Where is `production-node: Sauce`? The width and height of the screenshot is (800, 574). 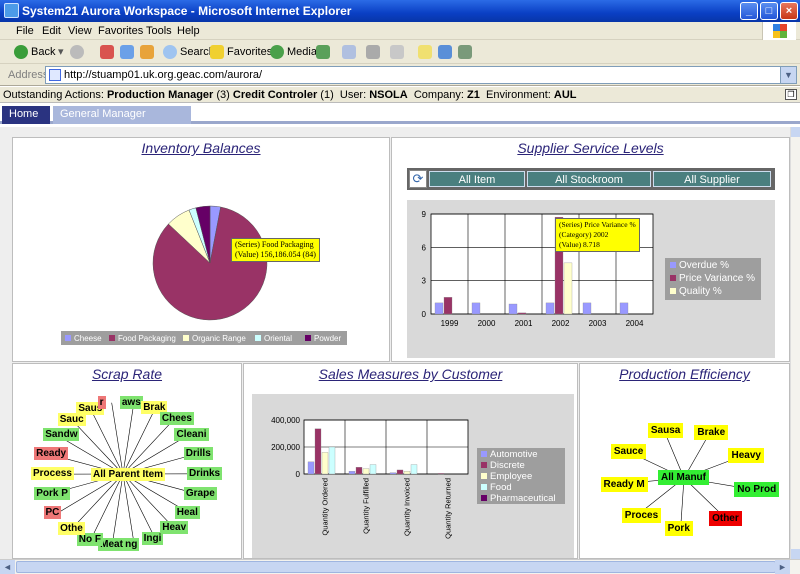 production-node: Sauce is located at coordinates (628, 451).